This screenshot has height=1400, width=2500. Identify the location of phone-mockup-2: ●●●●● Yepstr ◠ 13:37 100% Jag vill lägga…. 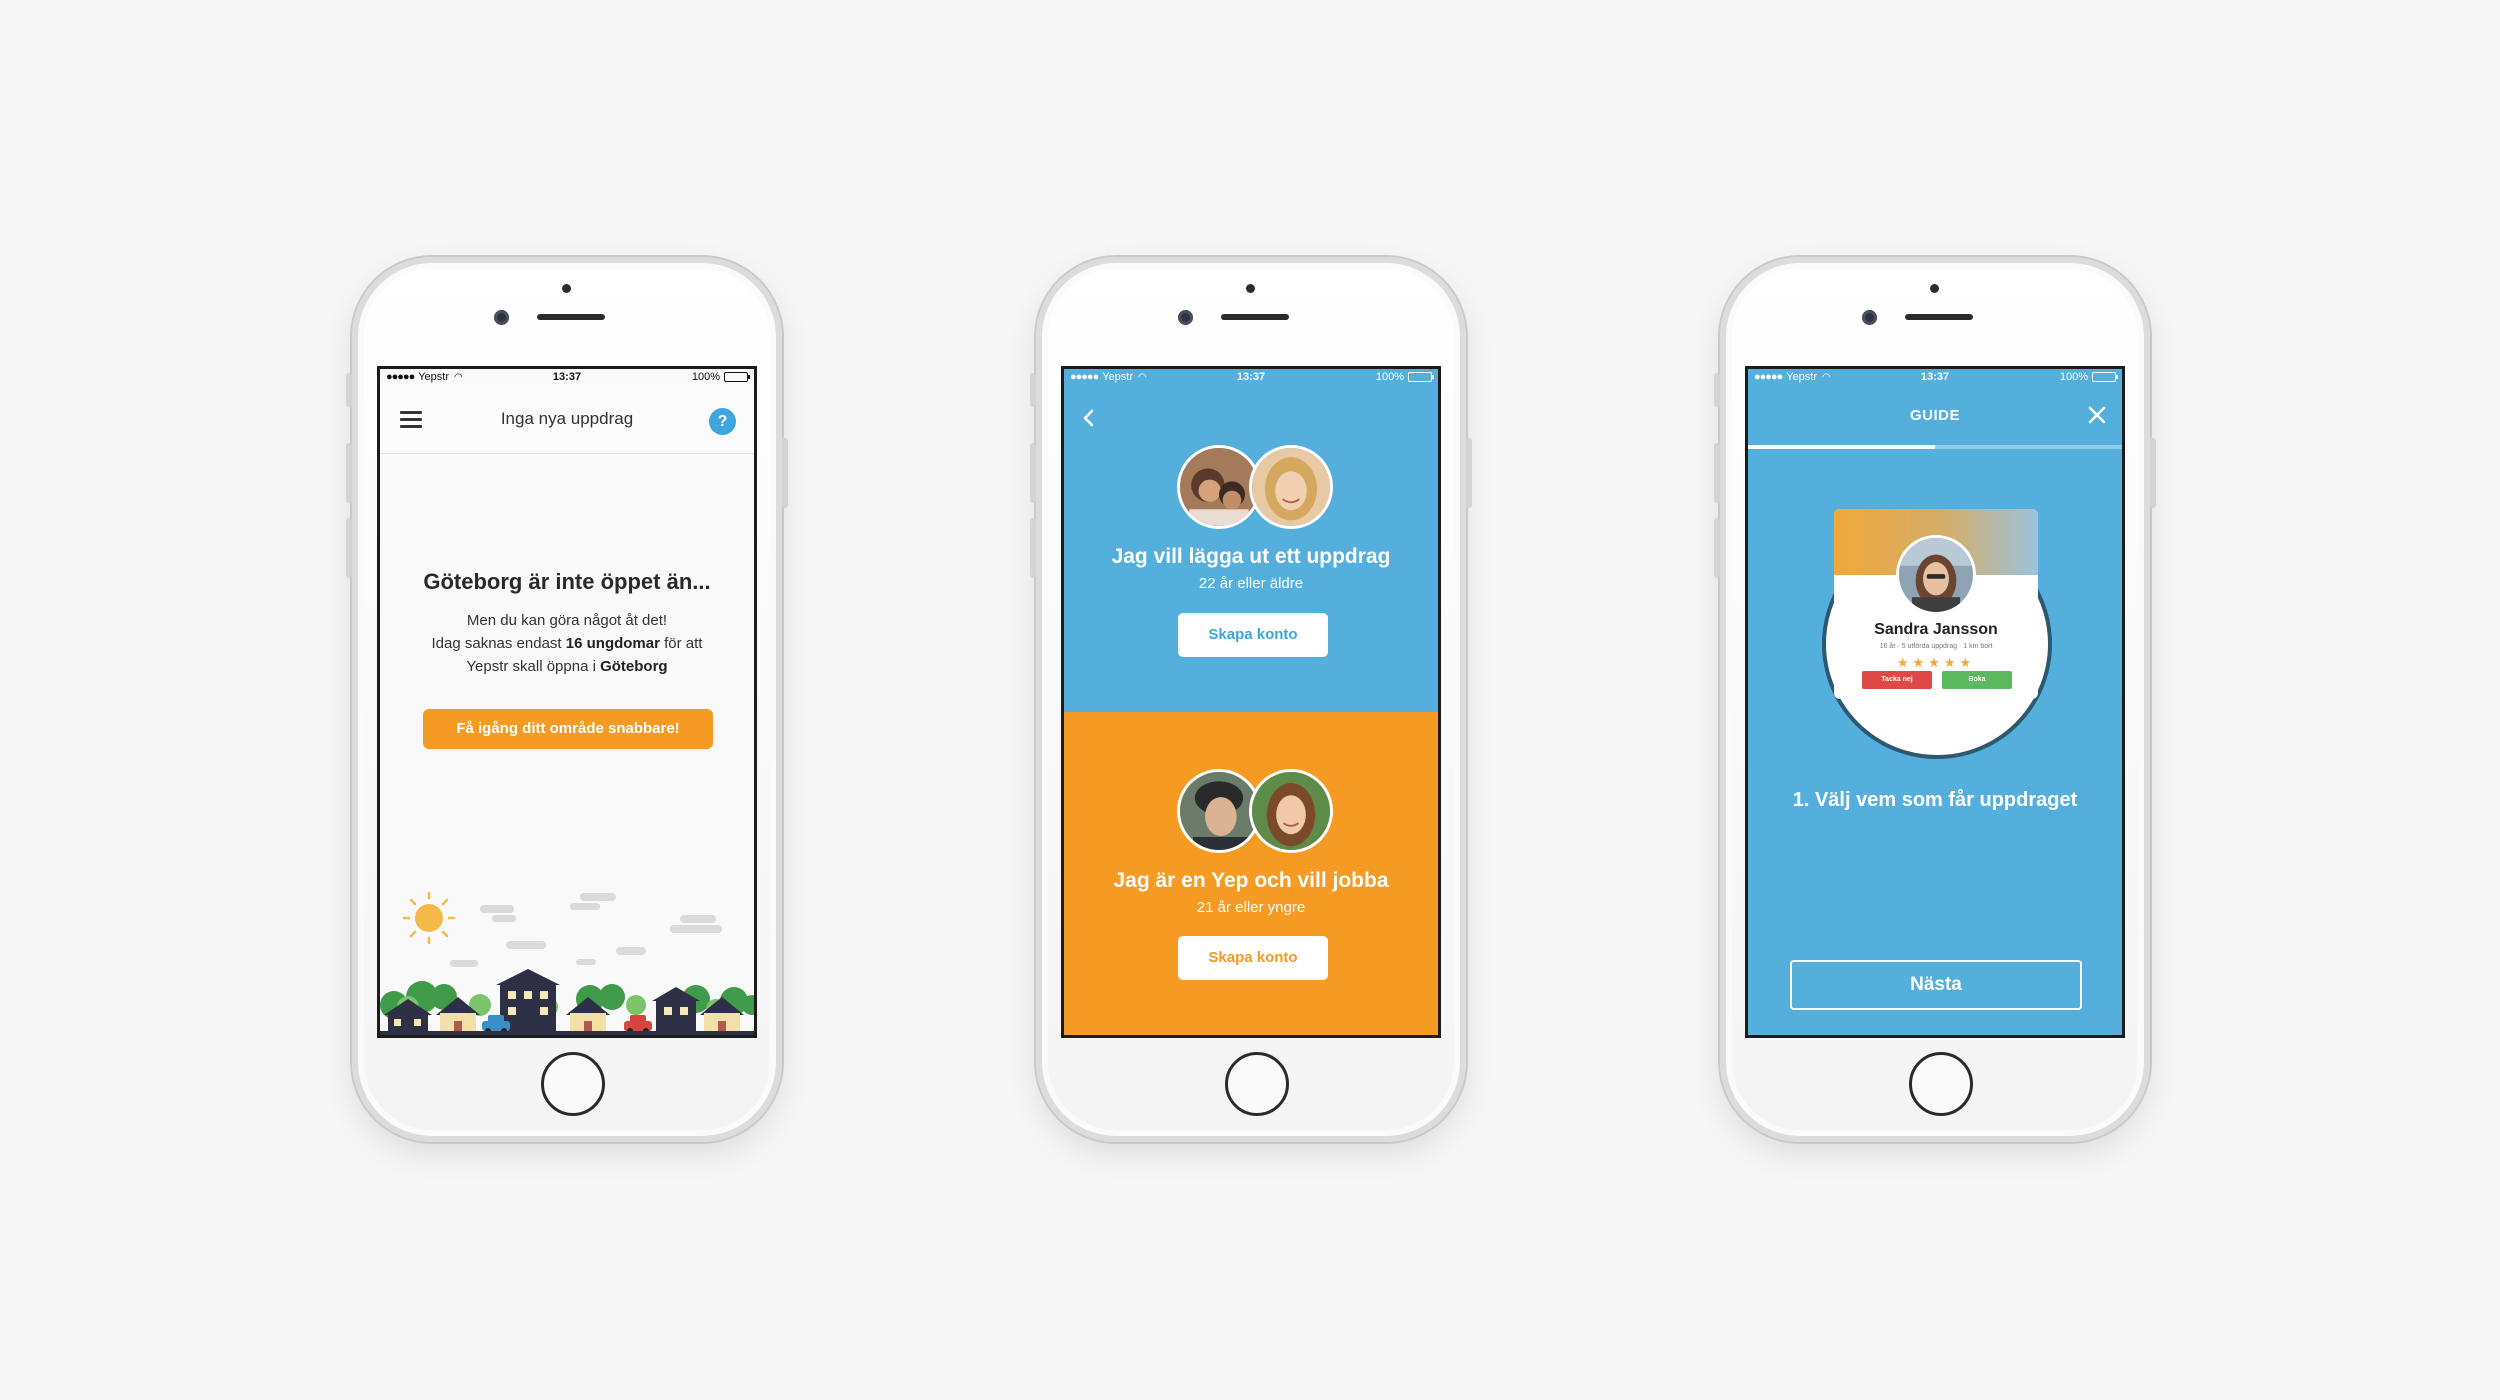
(1251, 699).